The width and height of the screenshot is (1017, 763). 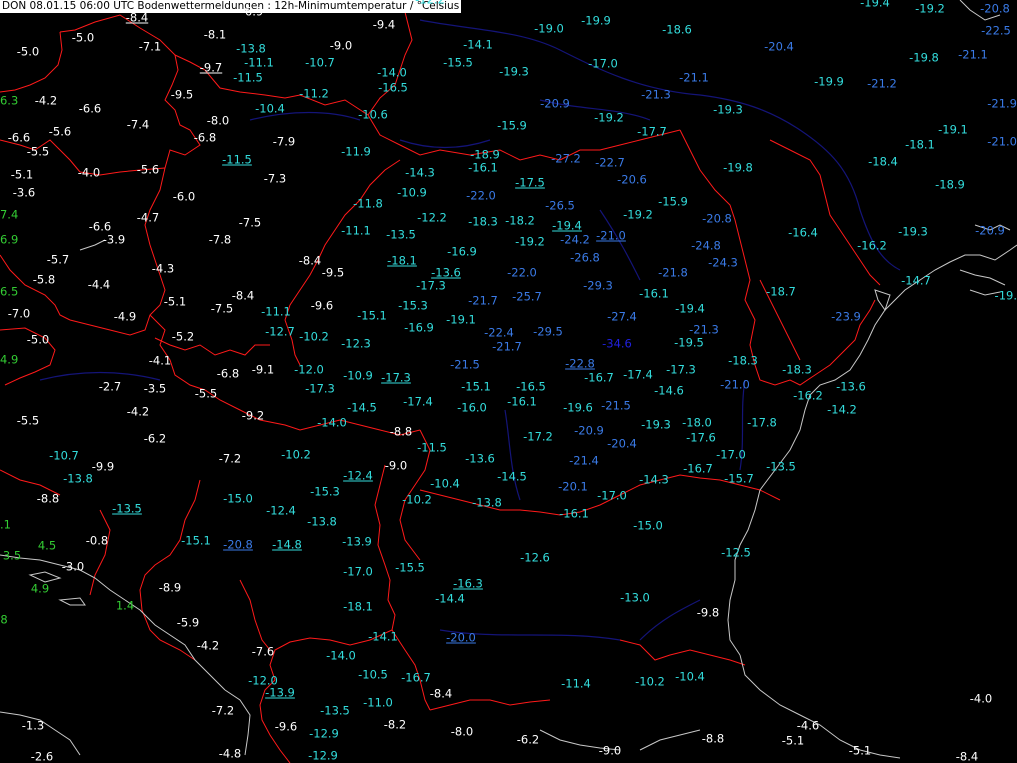 I want to click on station-temperature: -5.2, so click(x=183, y=336).